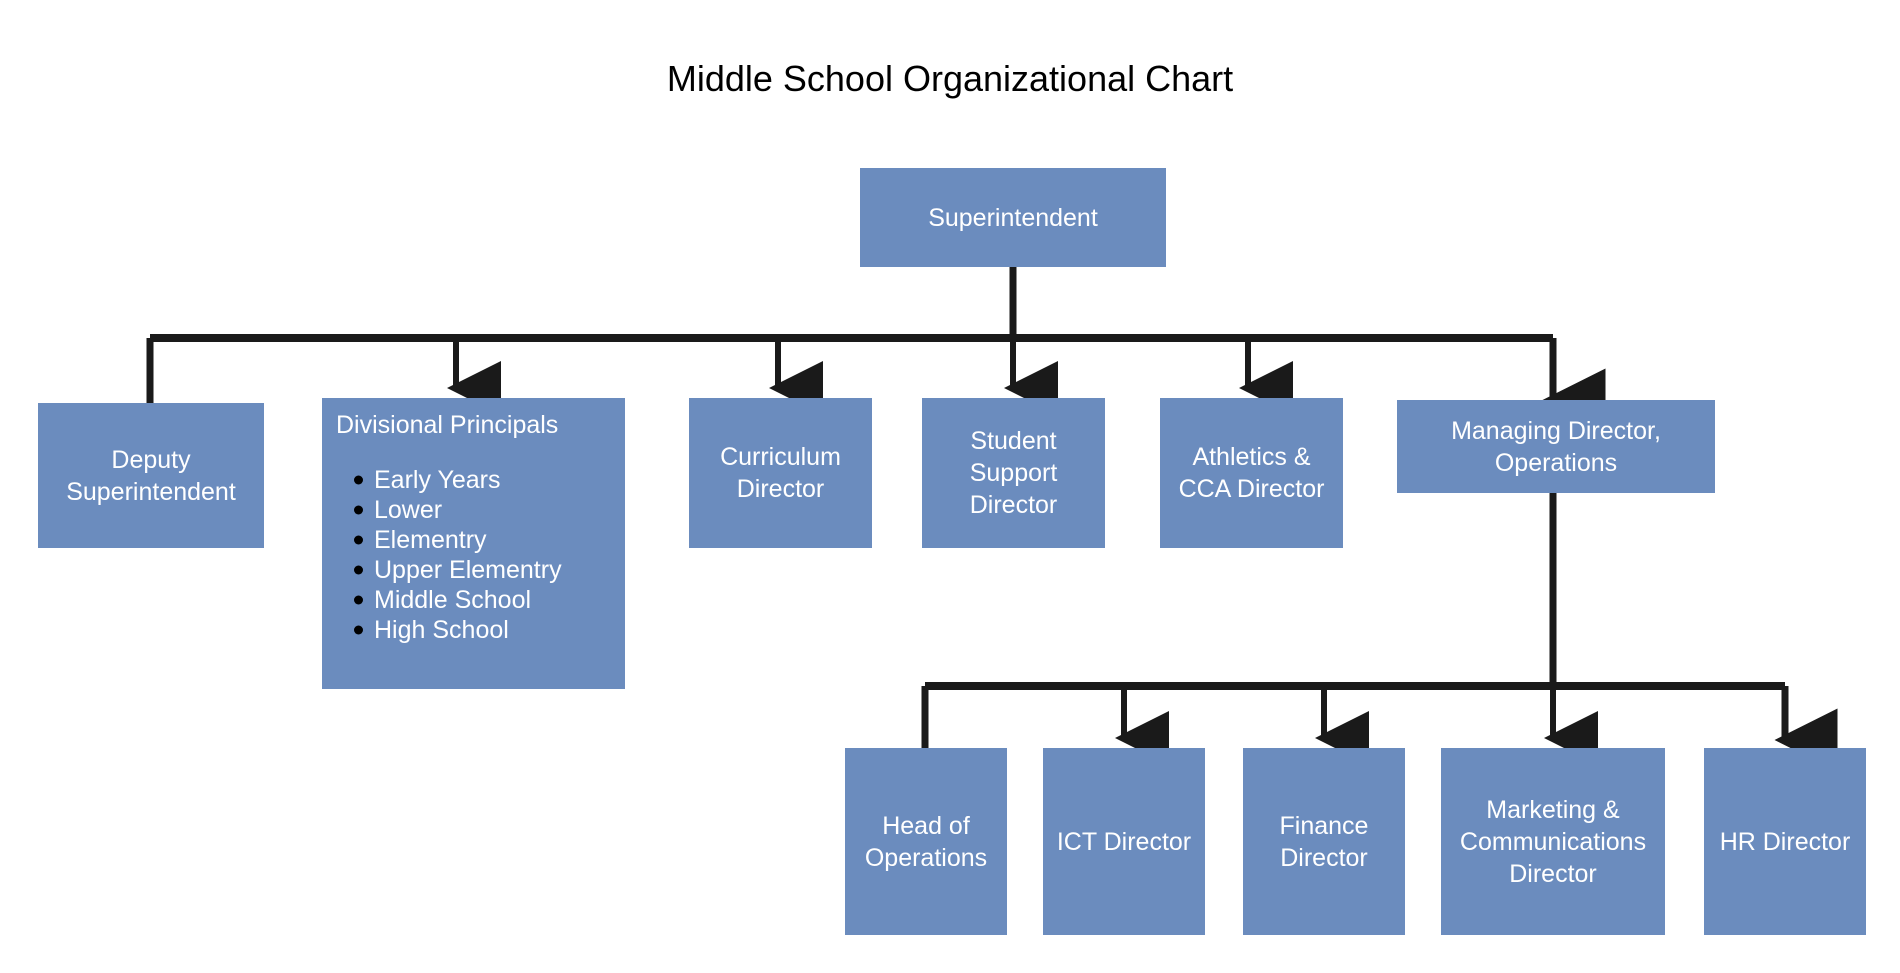 The width and height of the screenshot is (1900, 973). Describe the element at coordinates (482, 630) in the screenshot. I see `list-item: High School` at that location.